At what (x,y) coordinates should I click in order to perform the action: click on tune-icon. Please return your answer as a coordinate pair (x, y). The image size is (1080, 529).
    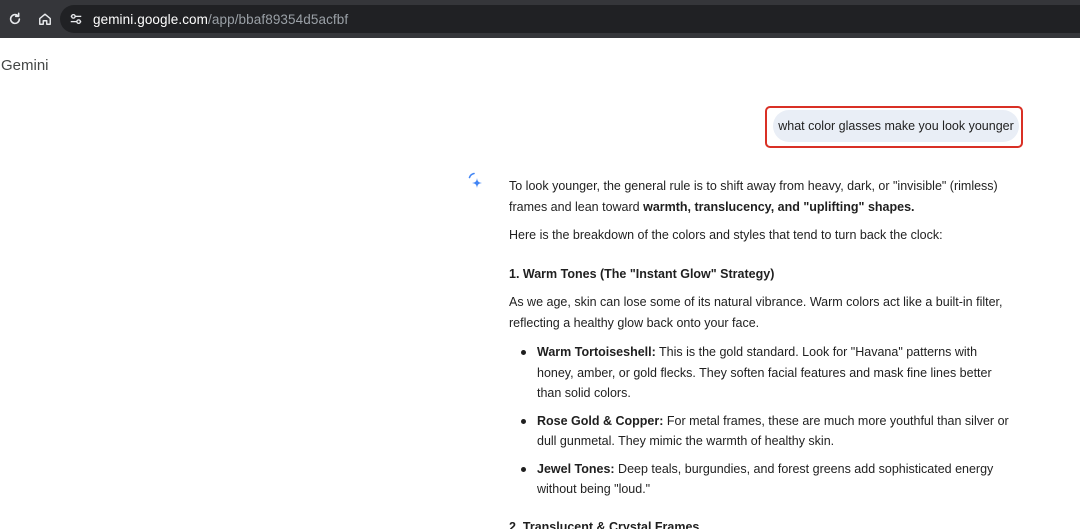
    Looking at the image, I should click on (76, 19).